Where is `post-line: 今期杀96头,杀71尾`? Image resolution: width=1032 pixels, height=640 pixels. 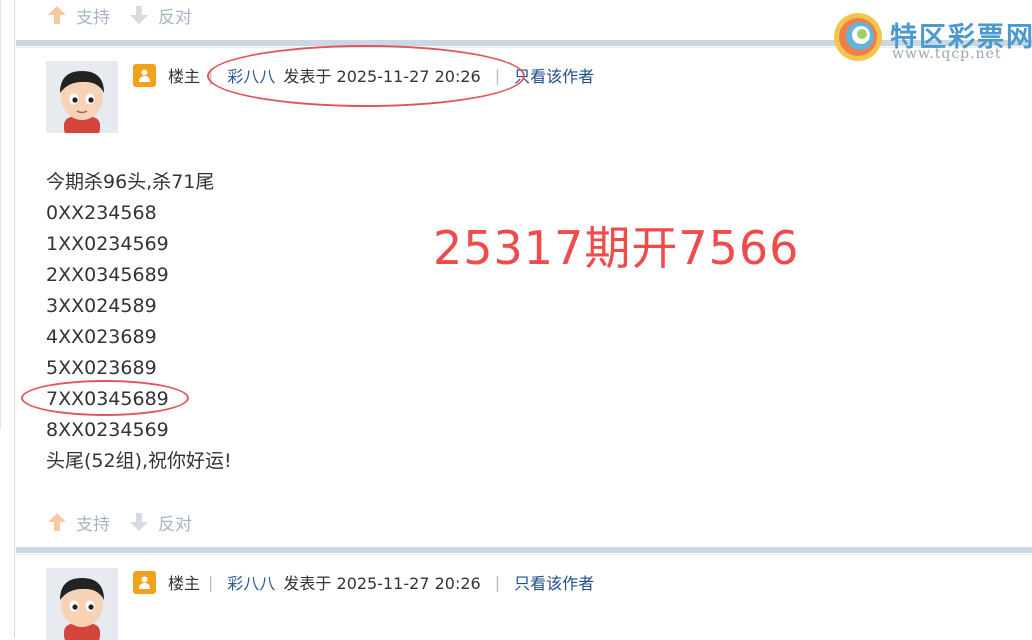
post-line: 今期杀96头,杀71尾 is located at coordinates (130, 182).